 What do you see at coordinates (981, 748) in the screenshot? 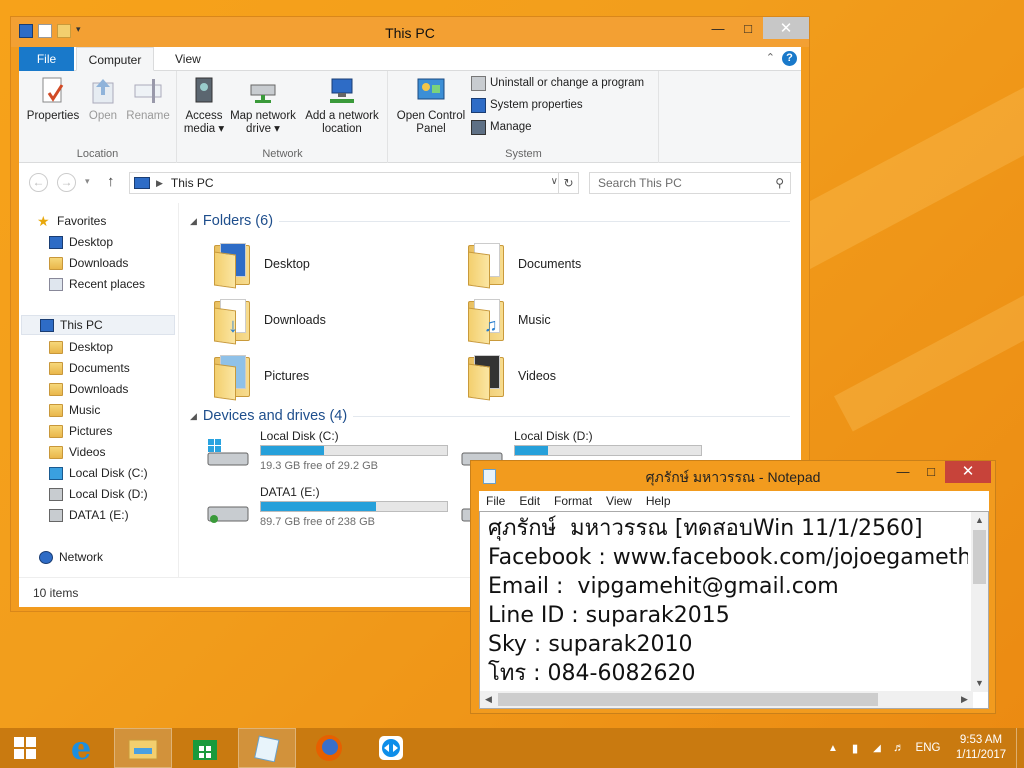
I see `clock: 9:53 AM 1/11/2017` at bounding box center [981, 748].